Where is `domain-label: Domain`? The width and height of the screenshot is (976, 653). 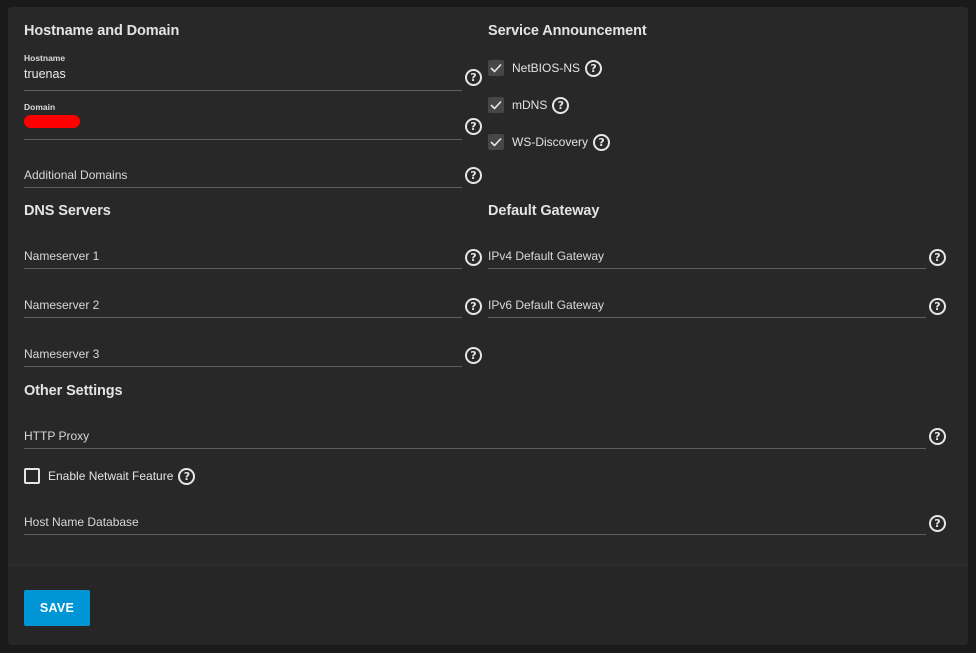
domain-label: Domain is located at coordinates (40, 107).